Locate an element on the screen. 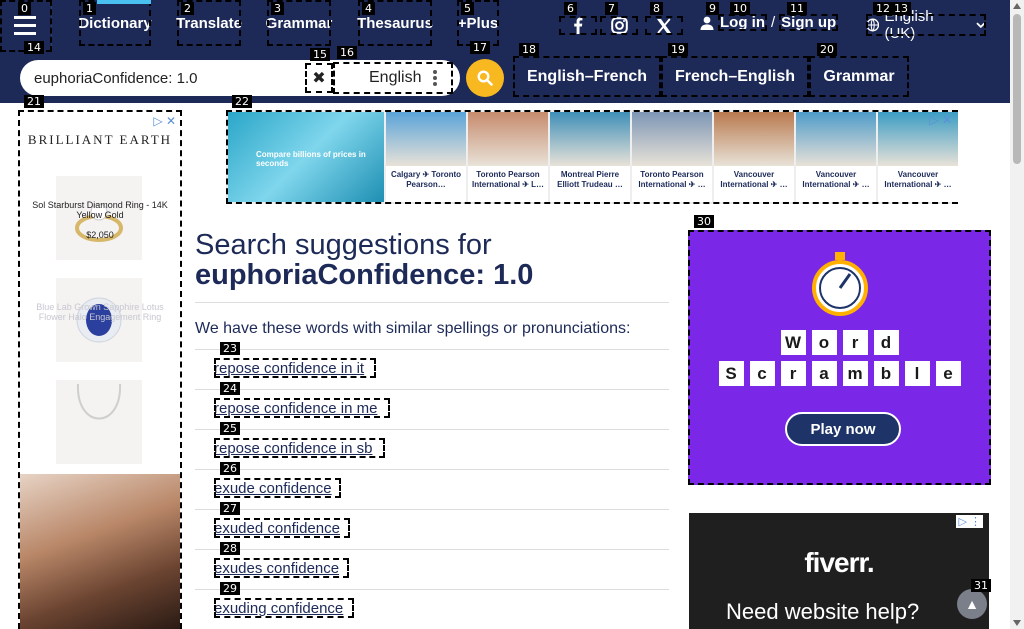 This screenshot has width=1024, height=629. element-index-tag: 13 is located at coordinates (901, 8).